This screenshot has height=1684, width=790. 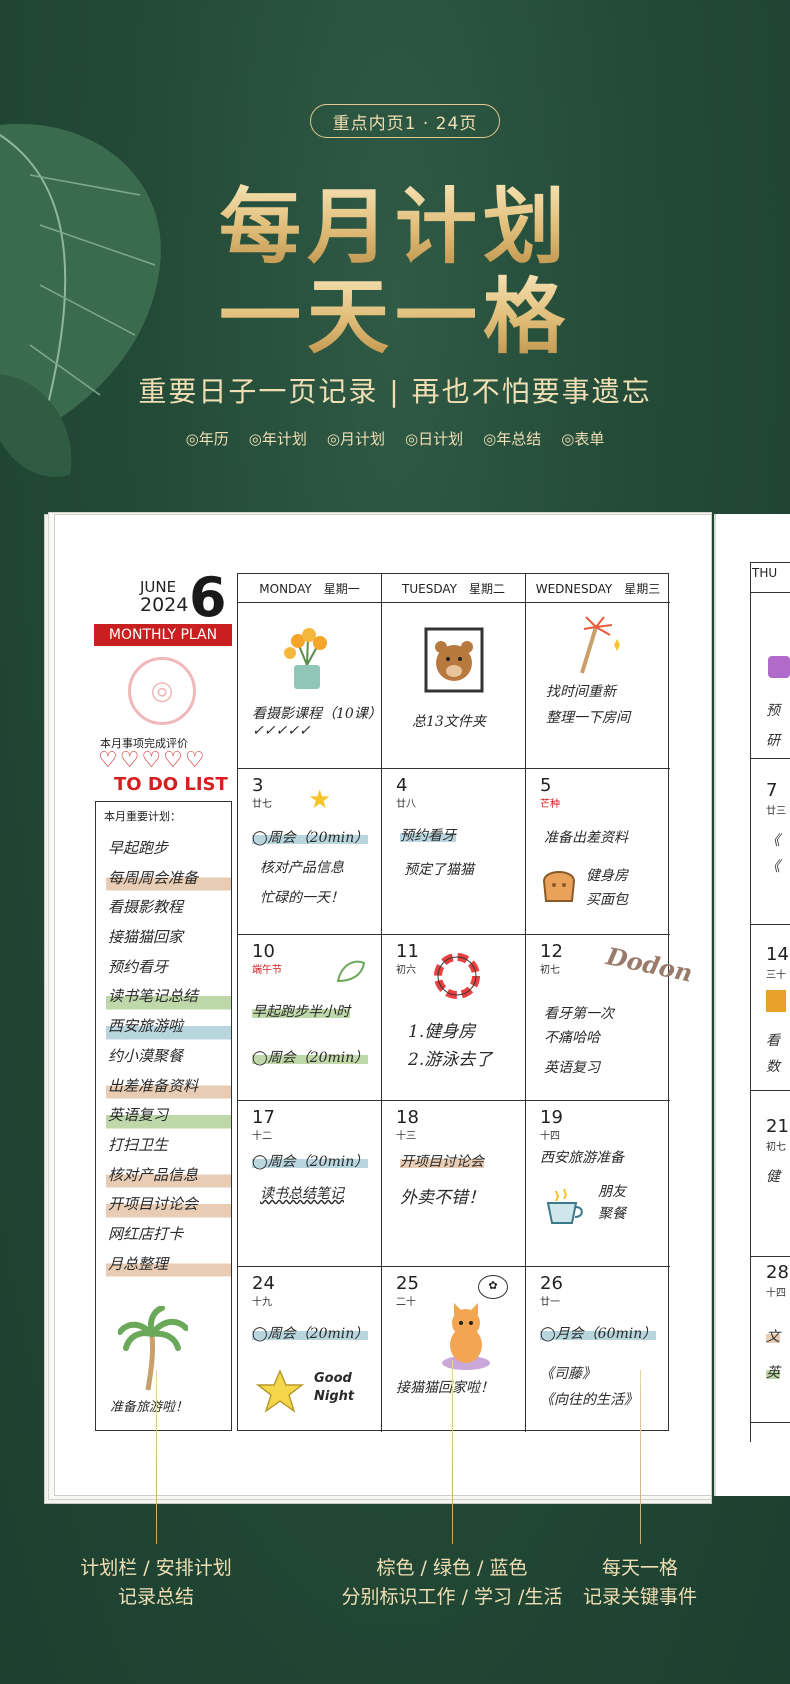 I want to click on lunar-date: 芒种, so click(x=550, y=804).